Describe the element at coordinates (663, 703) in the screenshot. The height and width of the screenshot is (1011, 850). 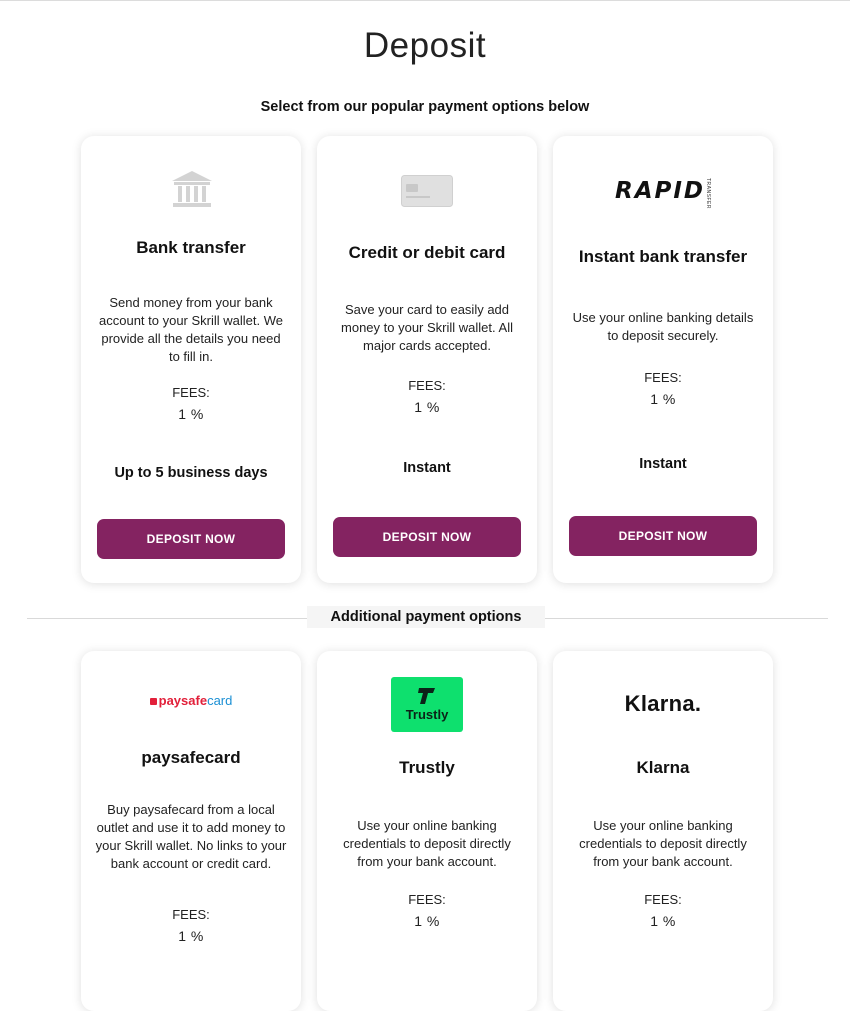
I see `klarna-logo: Klarna.` at that location.